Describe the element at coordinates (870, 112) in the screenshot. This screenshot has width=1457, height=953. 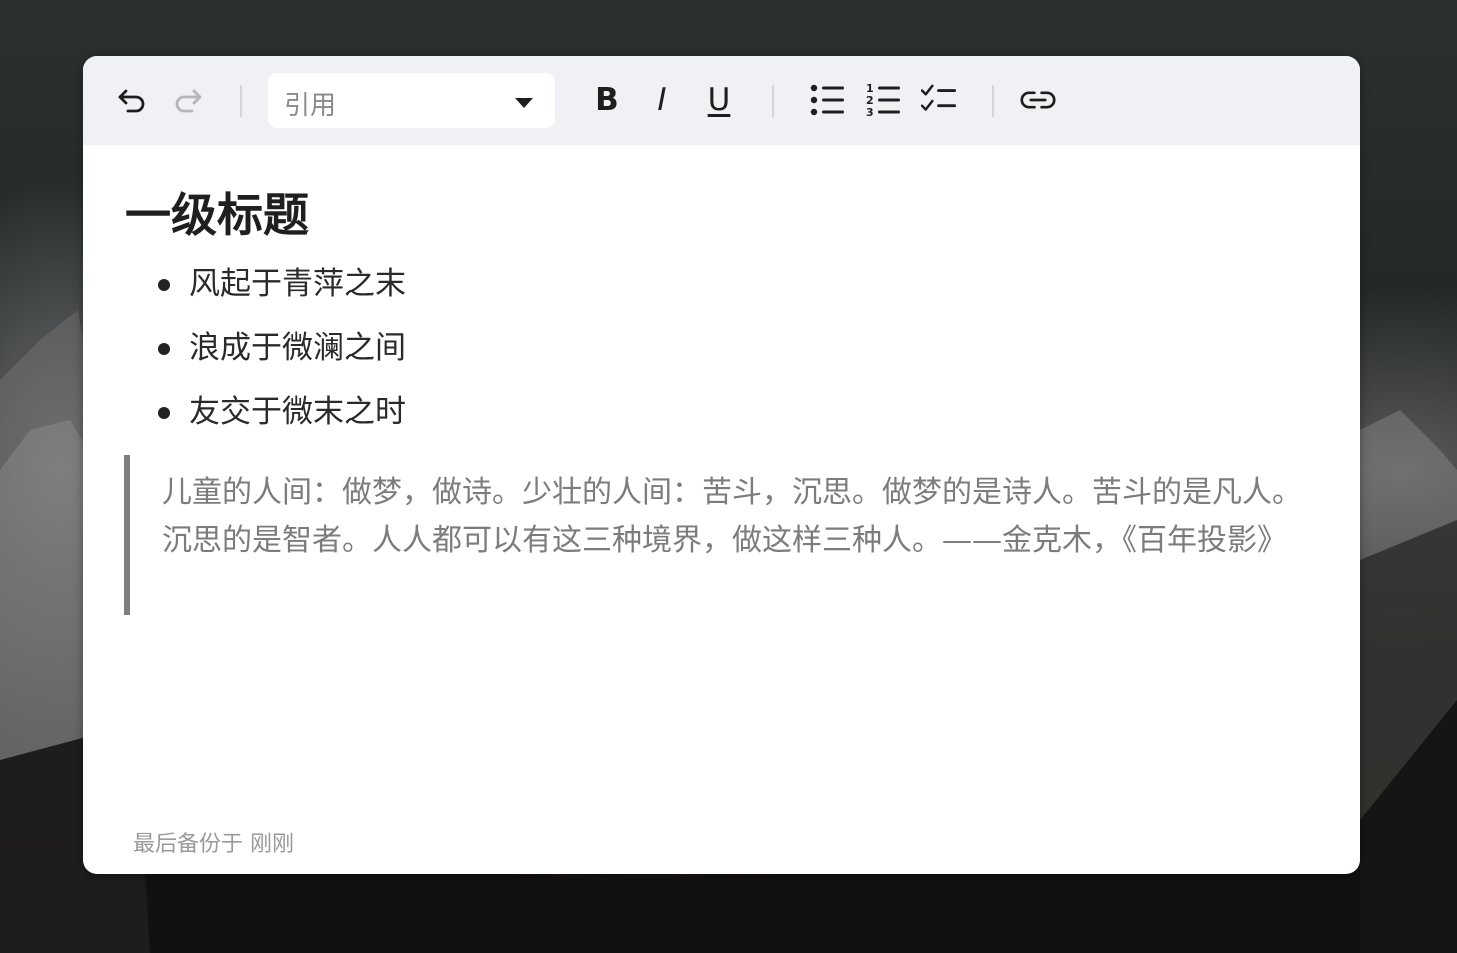
I see `svg-text: 3` at that location.